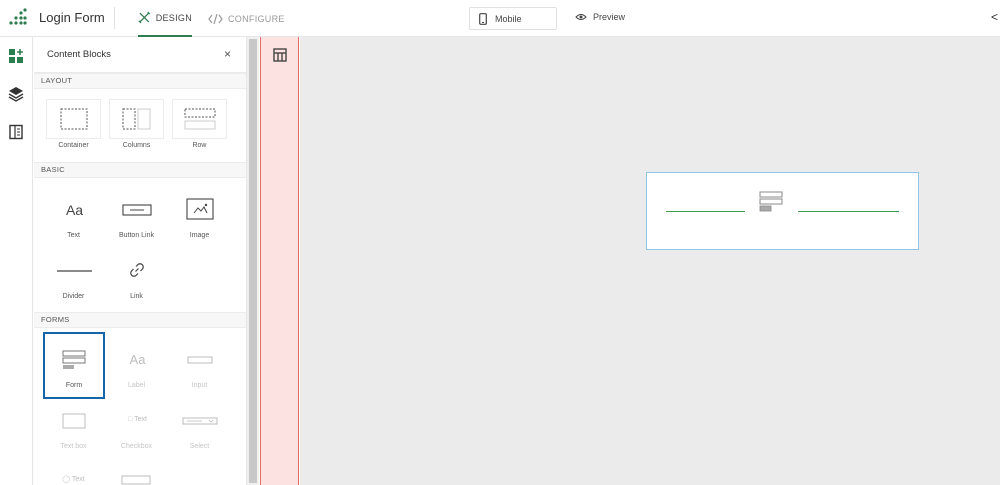  What do you see at coordinates (16, 56) in the screenshot?
I see `add-block-icon` at bounding box center [16, 56].